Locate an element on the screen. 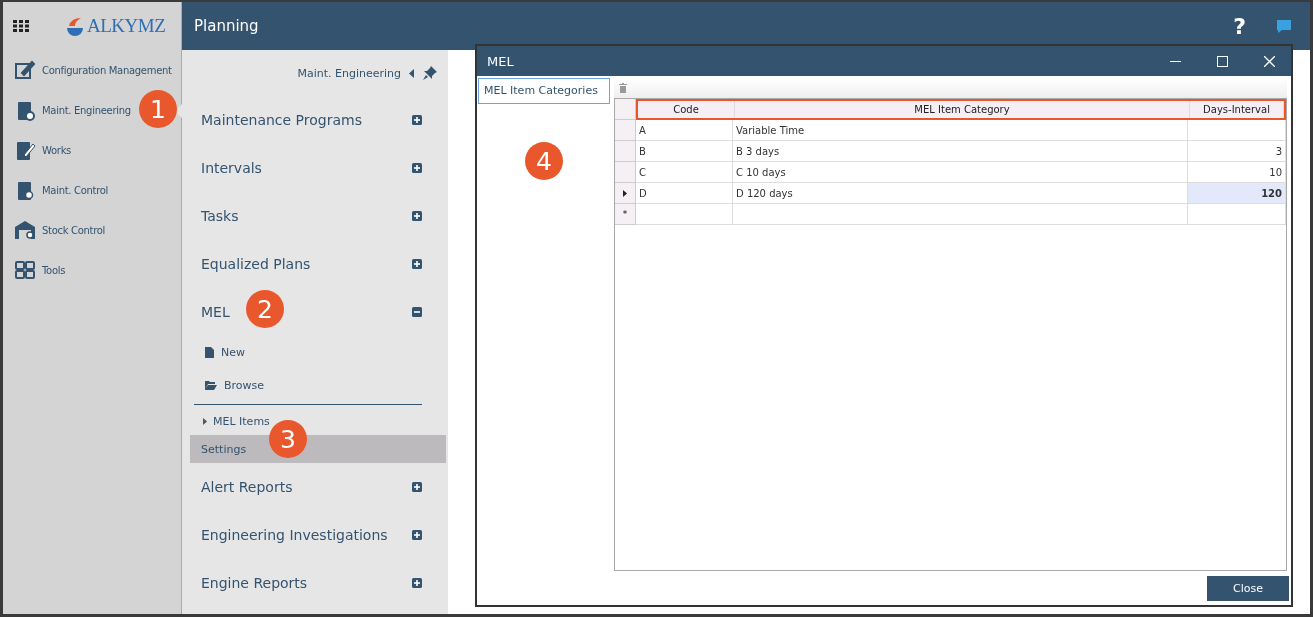 This screenshot has height=617, width=1313. section-title: Tasks is located at coordinates (220, 216).